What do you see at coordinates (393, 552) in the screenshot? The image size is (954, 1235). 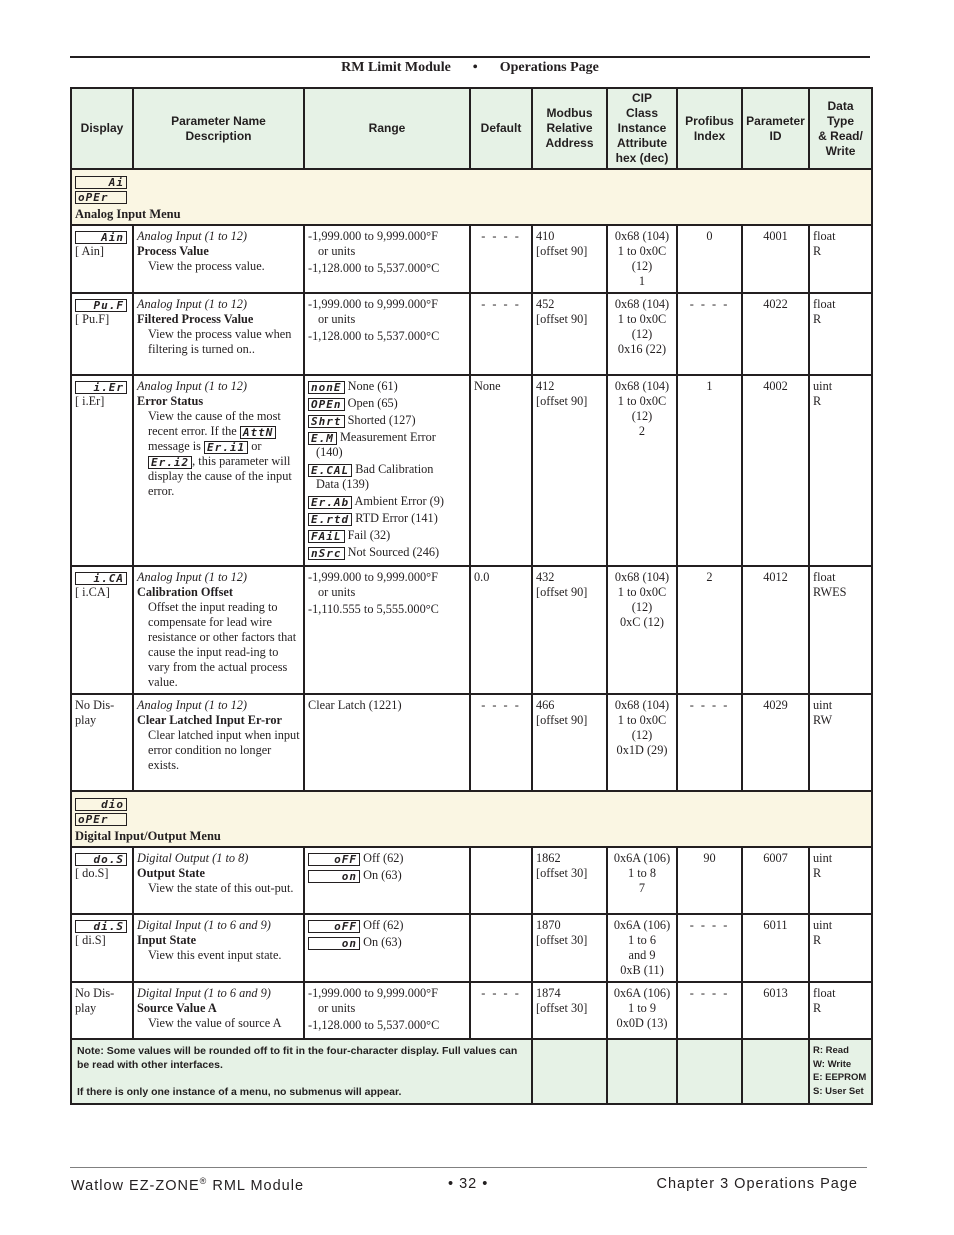 I see `option-label: Not Sourced (246)` at bounding box center [393, 552].